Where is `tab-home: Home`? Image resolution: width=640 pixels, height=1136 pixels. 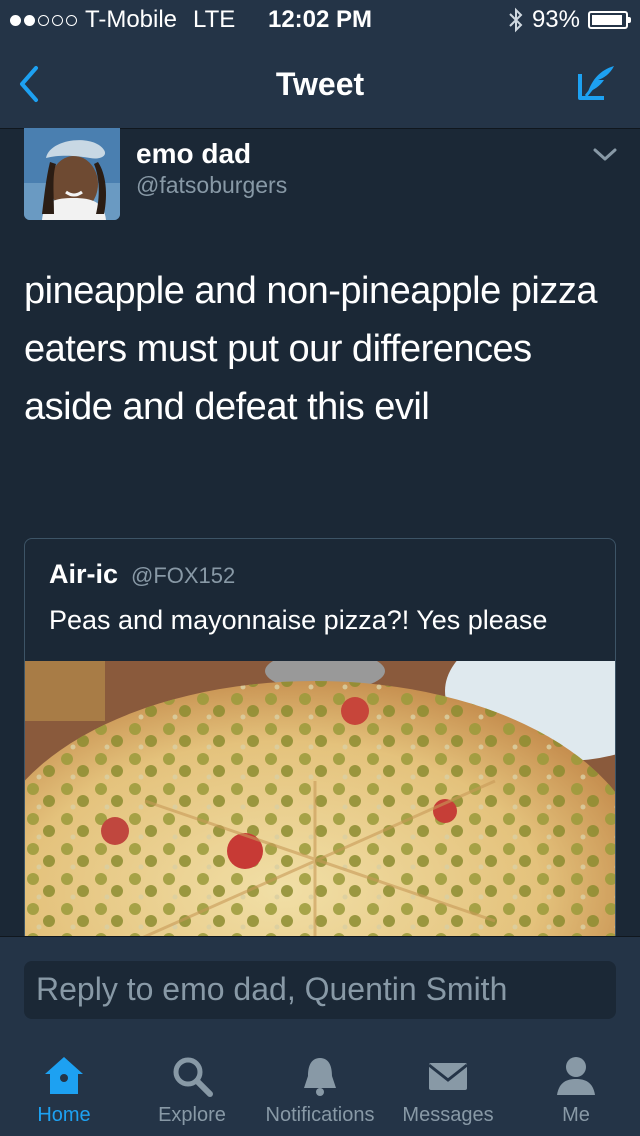
tab-home: Home is located at coordinates (64, 1088).